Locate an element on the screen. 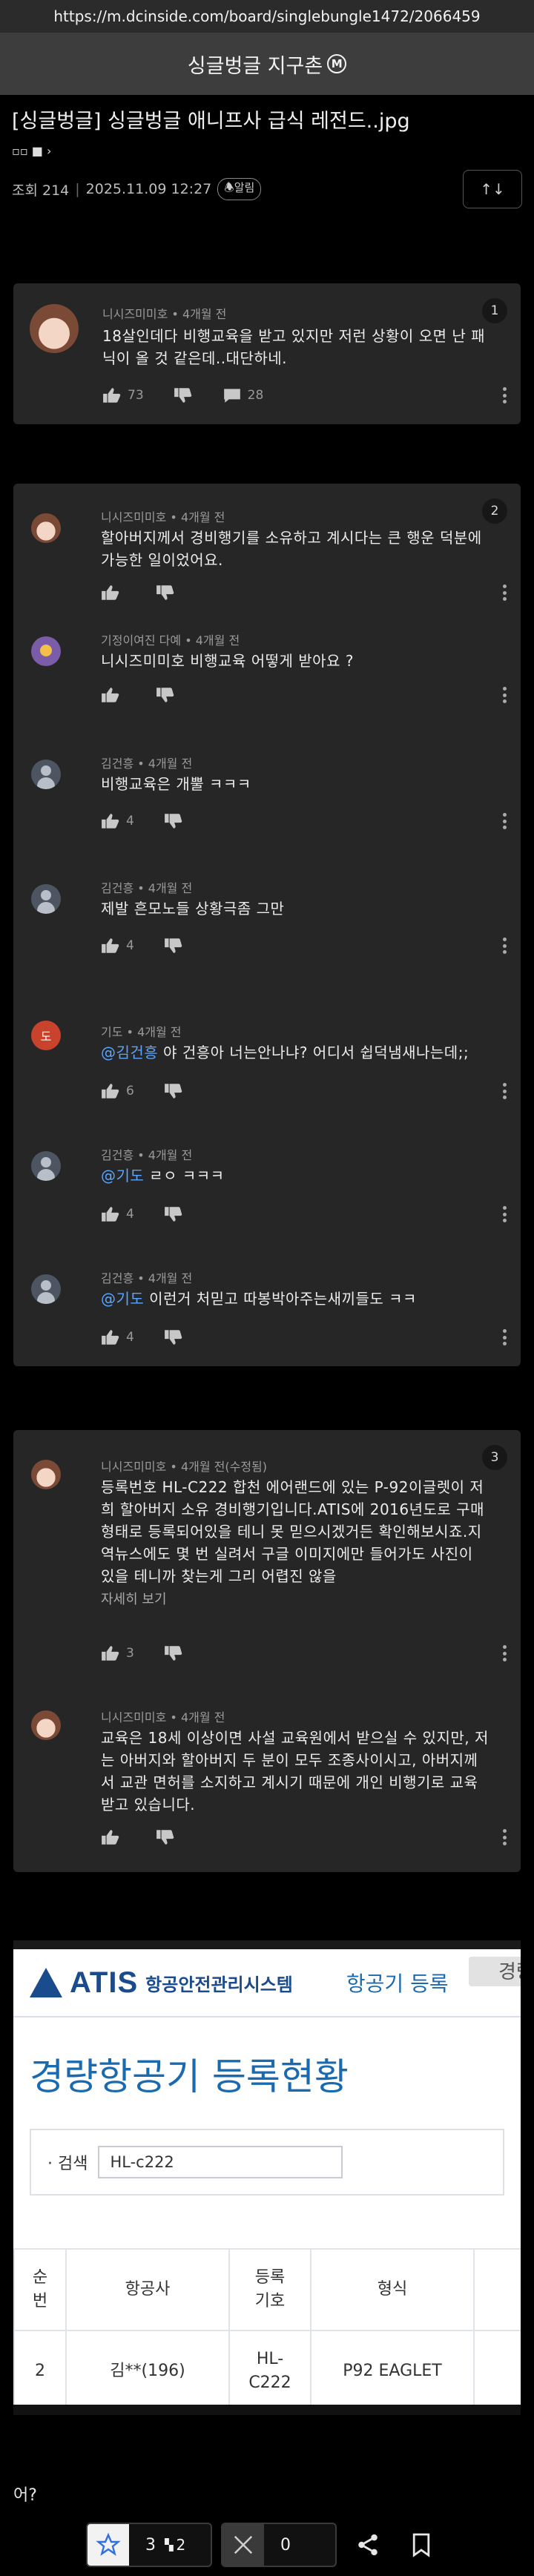  atis-search-input: HL-c222 is located at coordinates (220, 2162).